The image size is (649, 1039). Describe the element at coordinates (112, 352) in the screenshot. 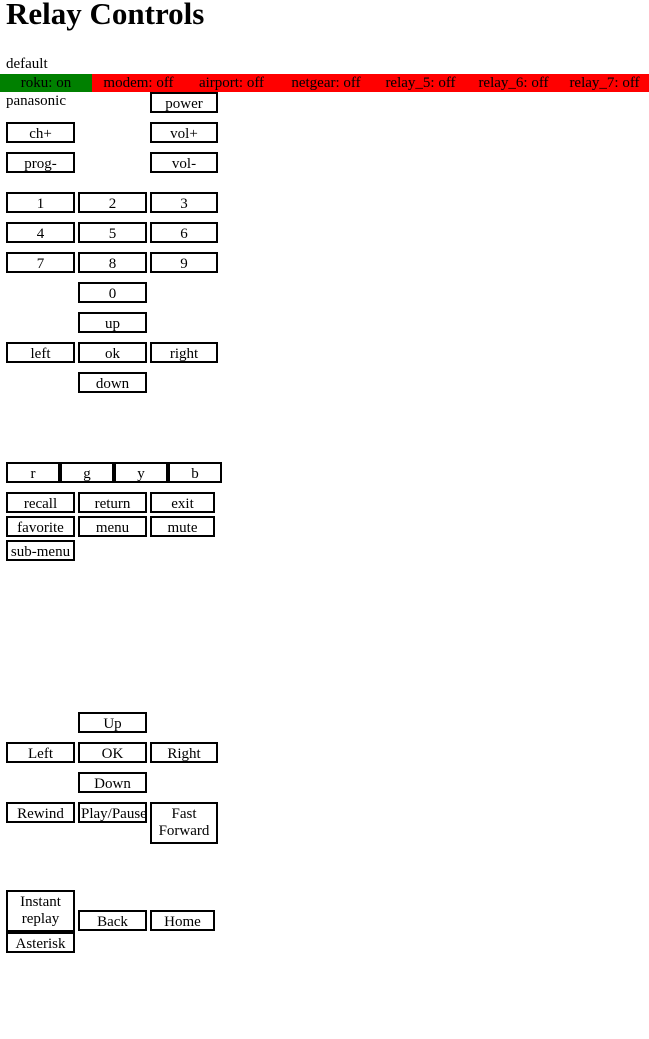

I see `panasonic-ok-button: ok` at that location.